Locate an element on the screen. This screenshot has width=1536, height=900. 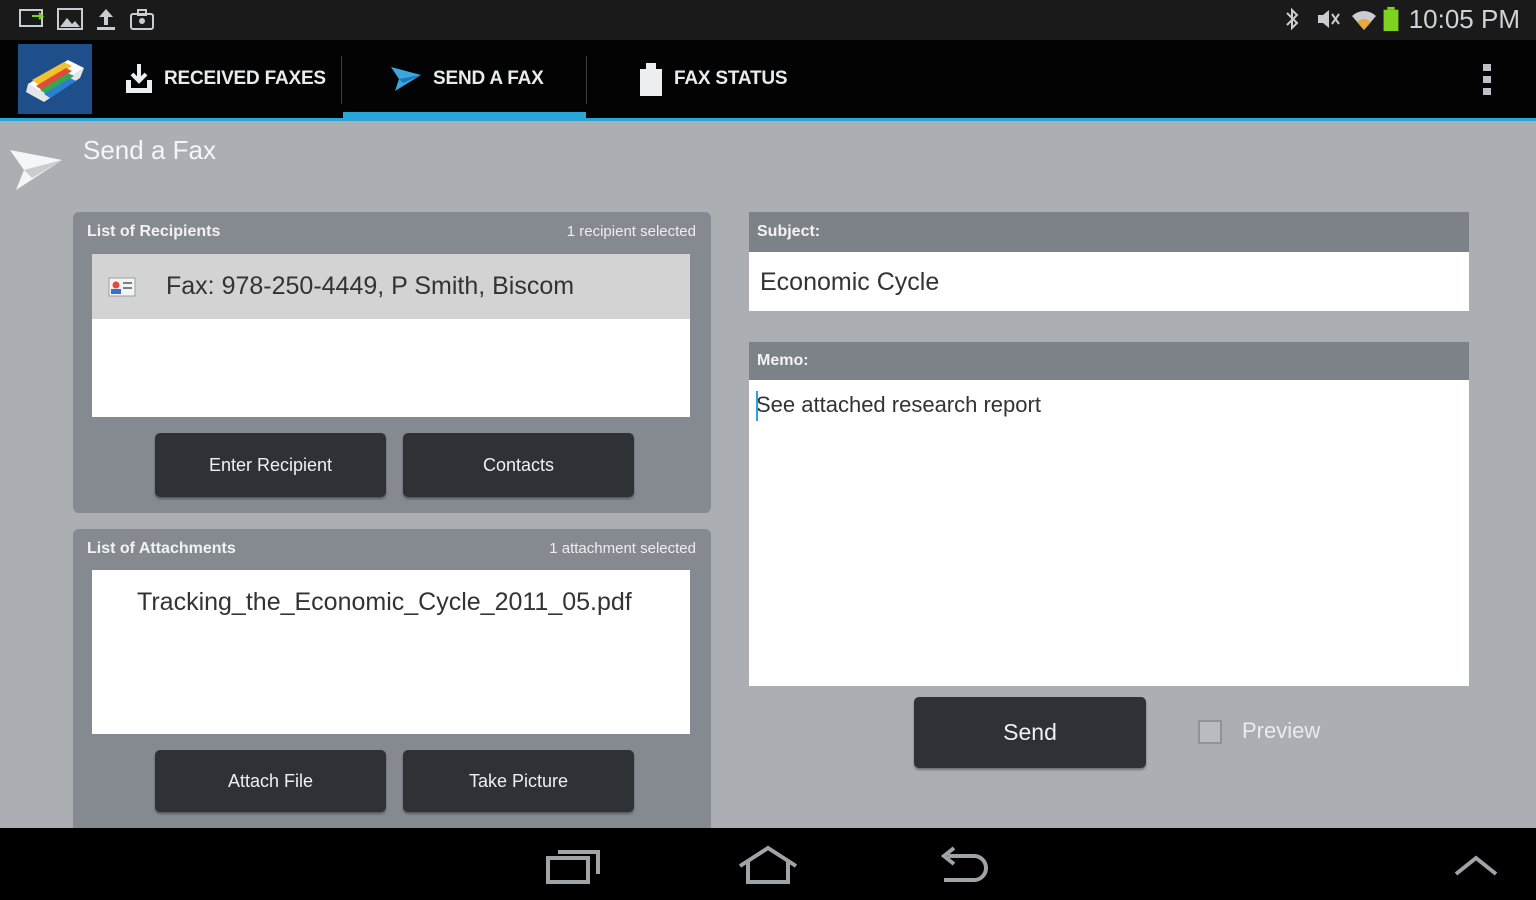
text-caret is located at coordinates (757, 406).